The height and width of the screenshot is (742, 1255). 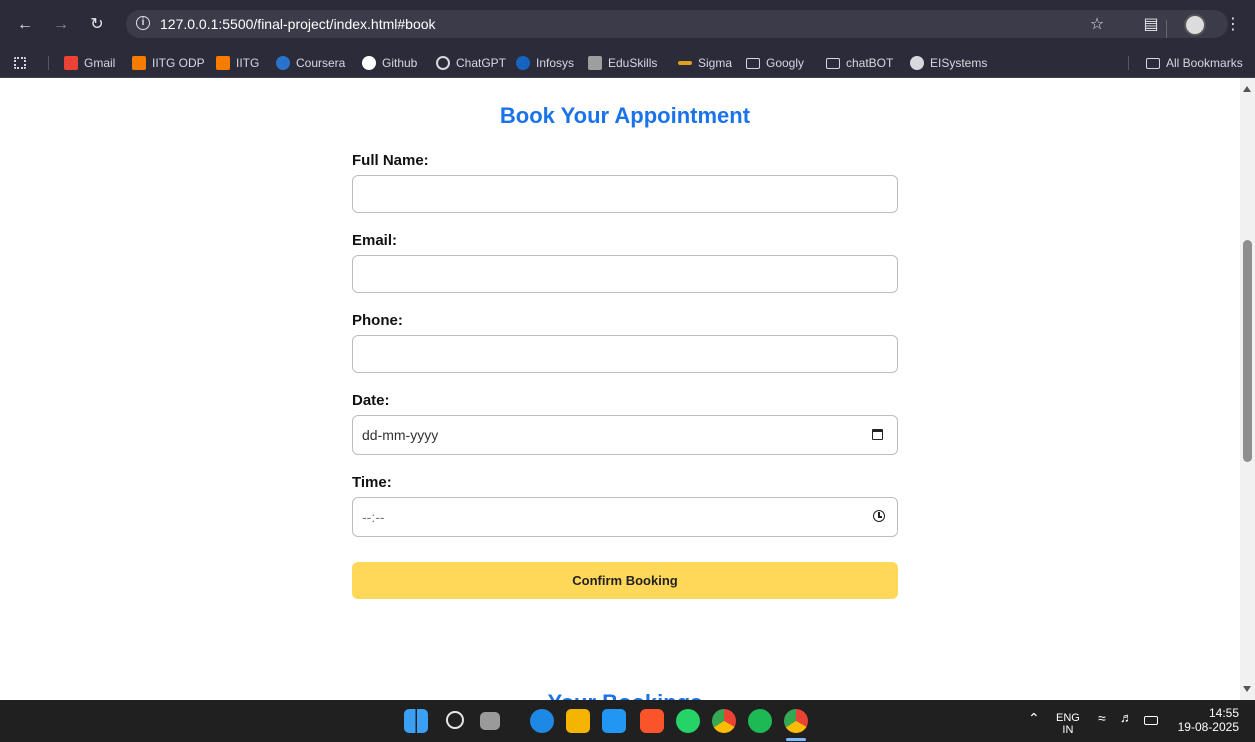 I want to click on bookmark-iitg-odp: IITG ODP, so click(x=168, y=63).